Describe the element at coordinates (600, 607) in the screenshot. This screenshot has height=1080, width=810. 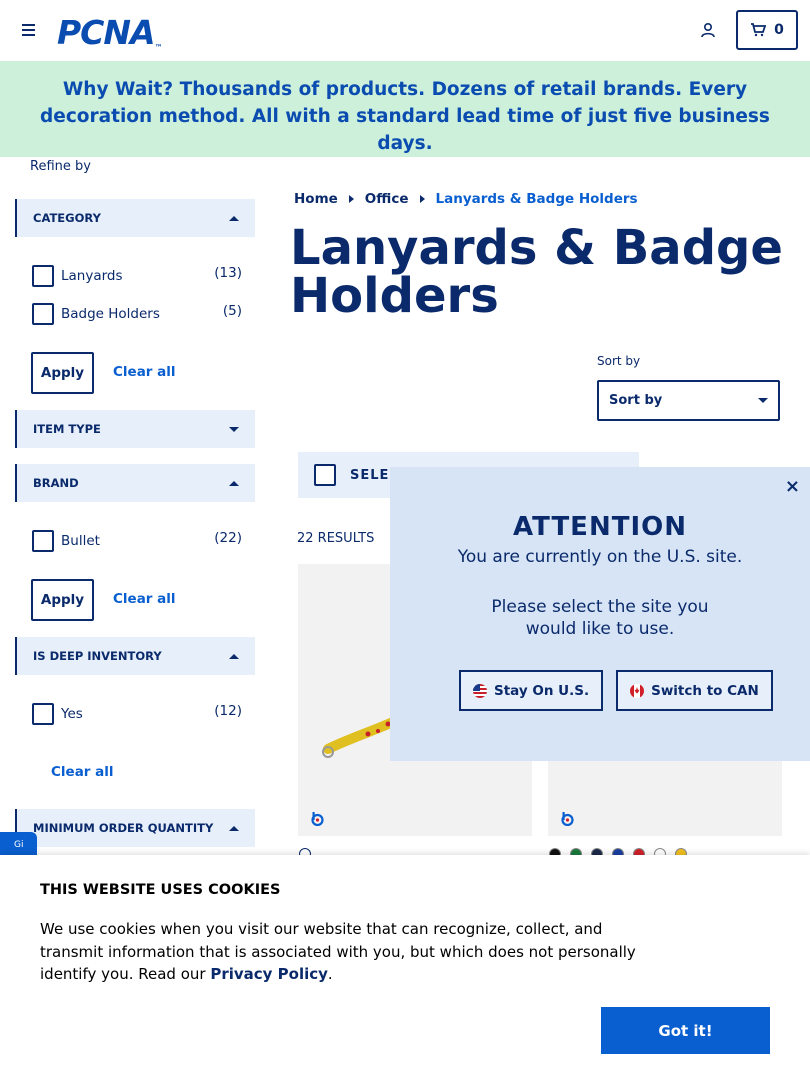
I see `modal-line: Please select the site you` at that location.